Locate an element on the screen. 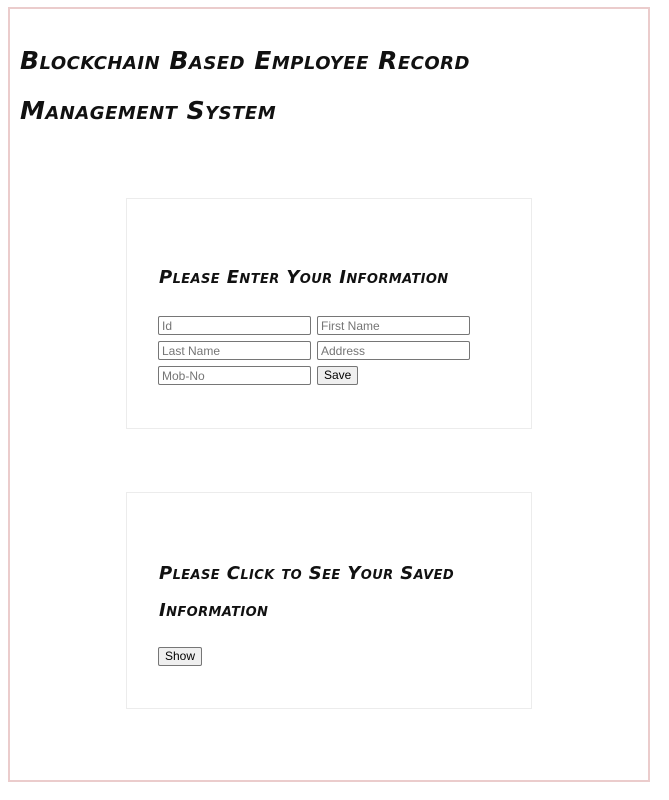  form-heading: Please Enter Your Information is located at coordinates (304, 277).